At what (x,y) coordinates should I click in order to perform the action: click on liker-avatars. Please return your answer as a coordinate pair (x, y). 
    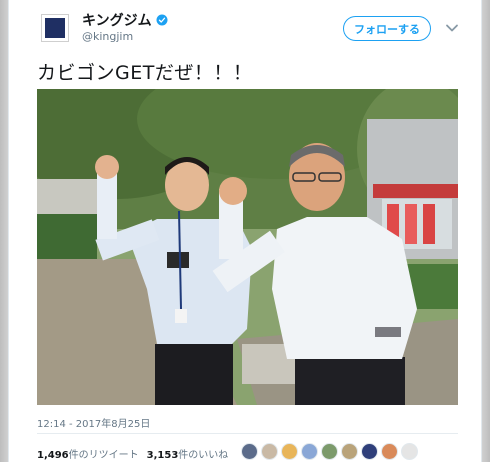
    Looking at the image, I should click on (329, 451).